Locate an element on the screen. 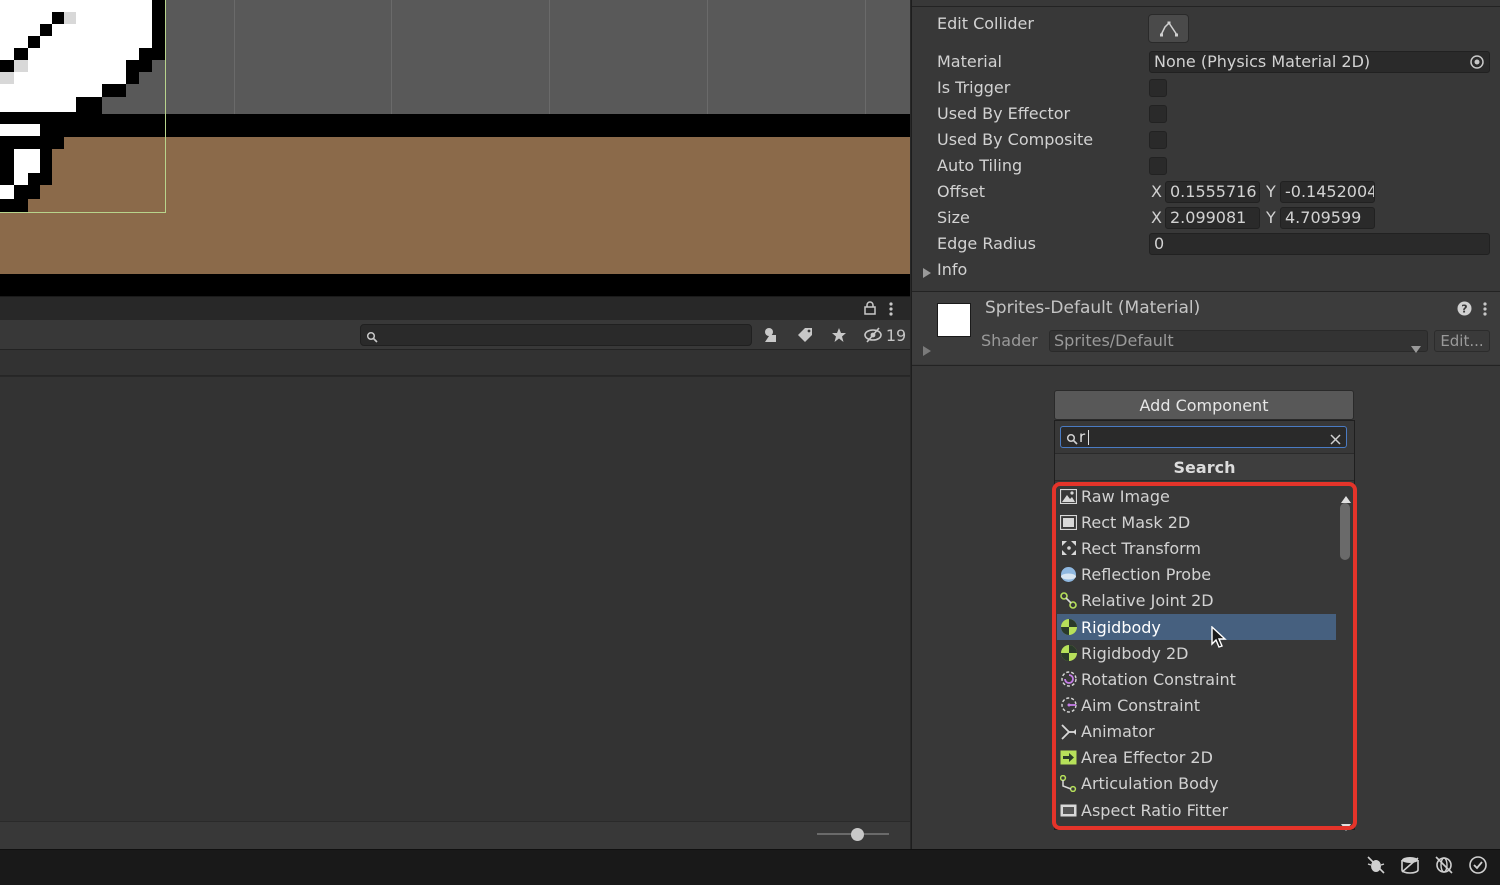 The image size is (1500, 885). search-by-label-button is located at coordinates (805, 335).